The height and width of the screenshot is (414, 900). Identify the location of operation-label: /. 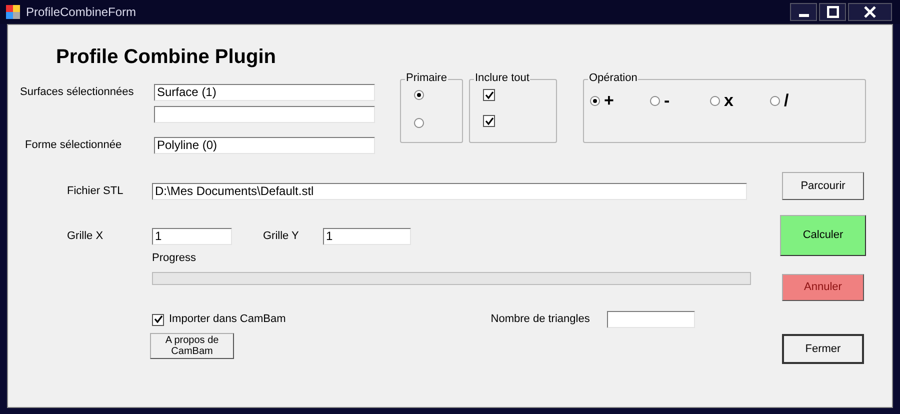
(786, 101).